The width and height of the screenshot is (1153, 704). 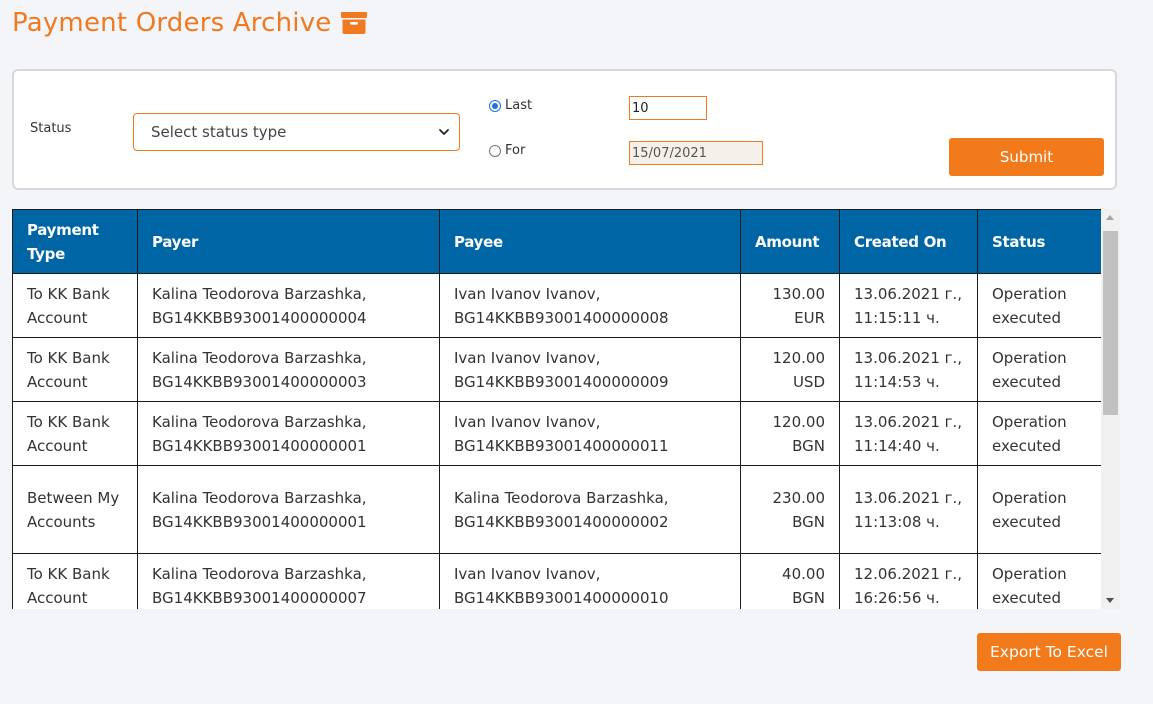 What do you see at coordinates (908, 573) in the screenshot?
I see `created-date: 12.06.2021 г.,` at bounding box center [908, 573].